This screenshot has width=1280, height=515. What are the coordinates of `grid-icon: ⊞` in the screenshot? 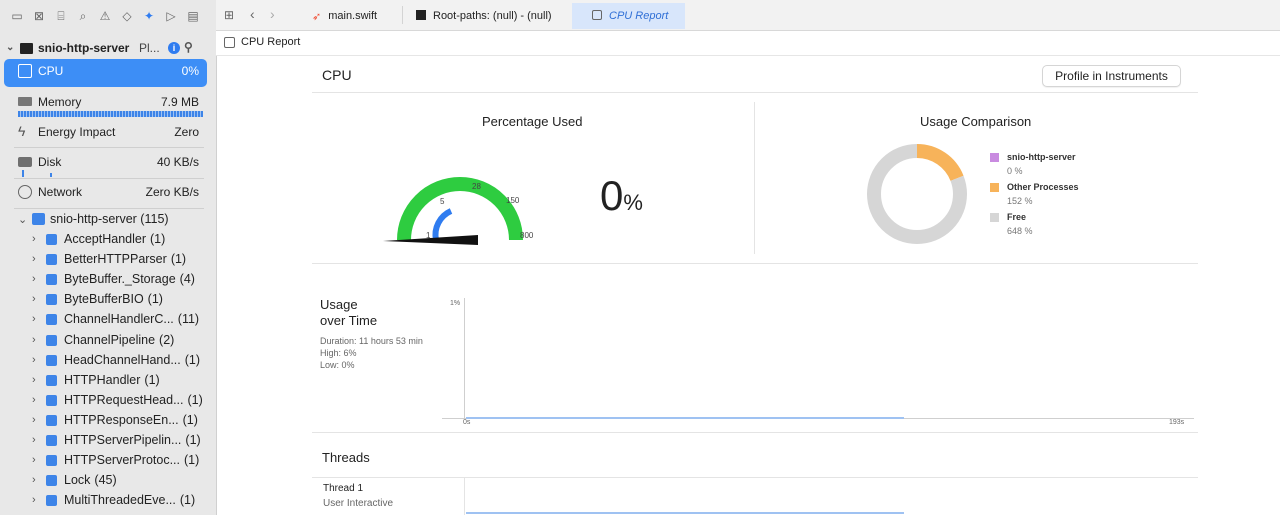 It's located at (229, 15).